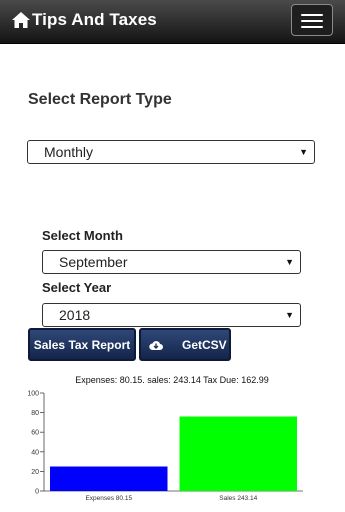  What do you see at coordinates (37, 492) in the screenshot?
I see `y-tick-label: 0` at bounding box center [37, 492].